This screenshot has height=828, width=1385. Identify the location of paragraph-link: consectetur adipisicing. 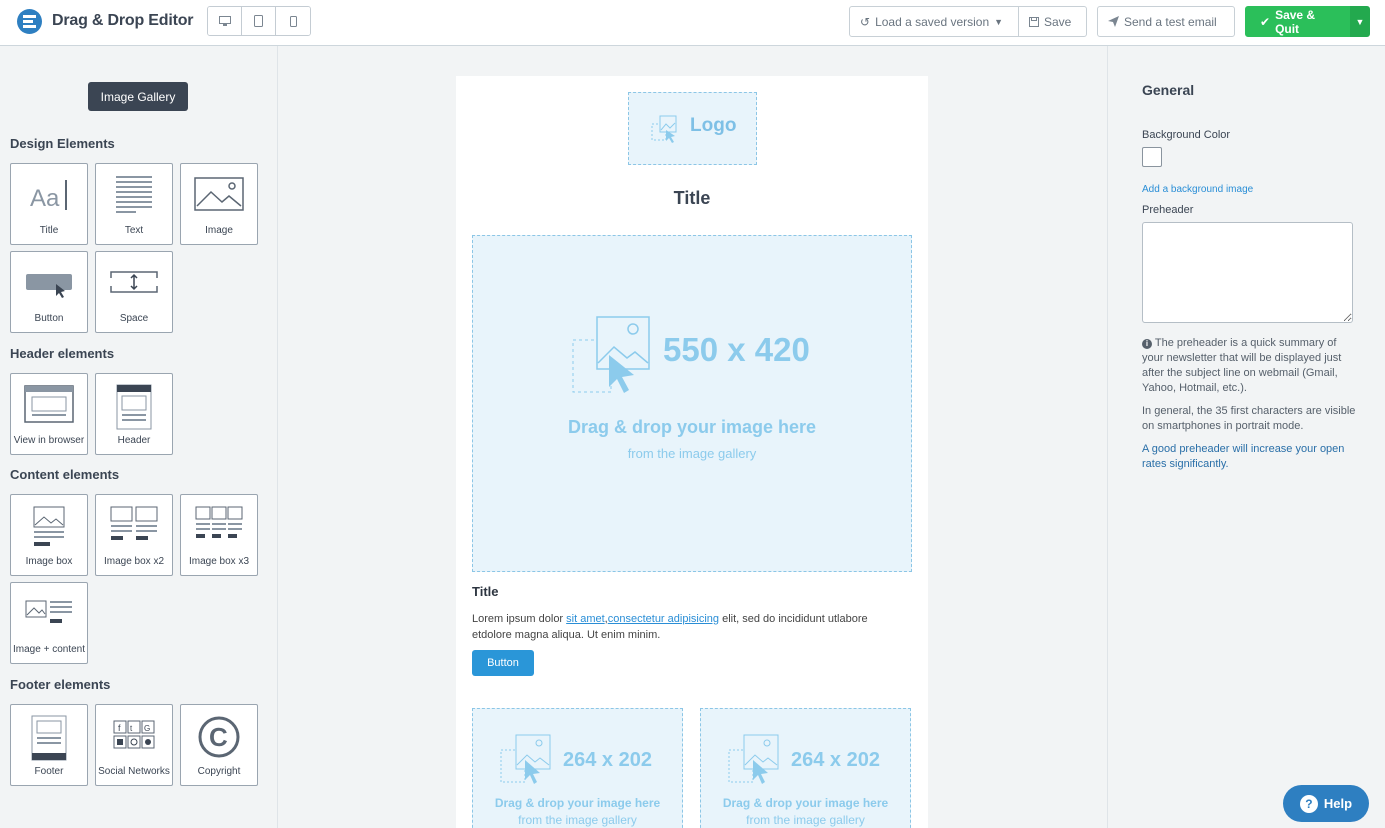
(663, 619).